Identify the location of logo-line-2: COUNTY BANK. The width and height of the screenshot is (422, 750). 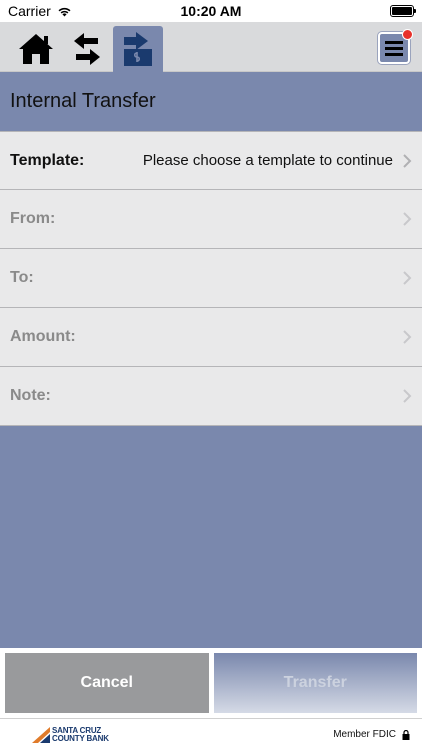
(80, 738).